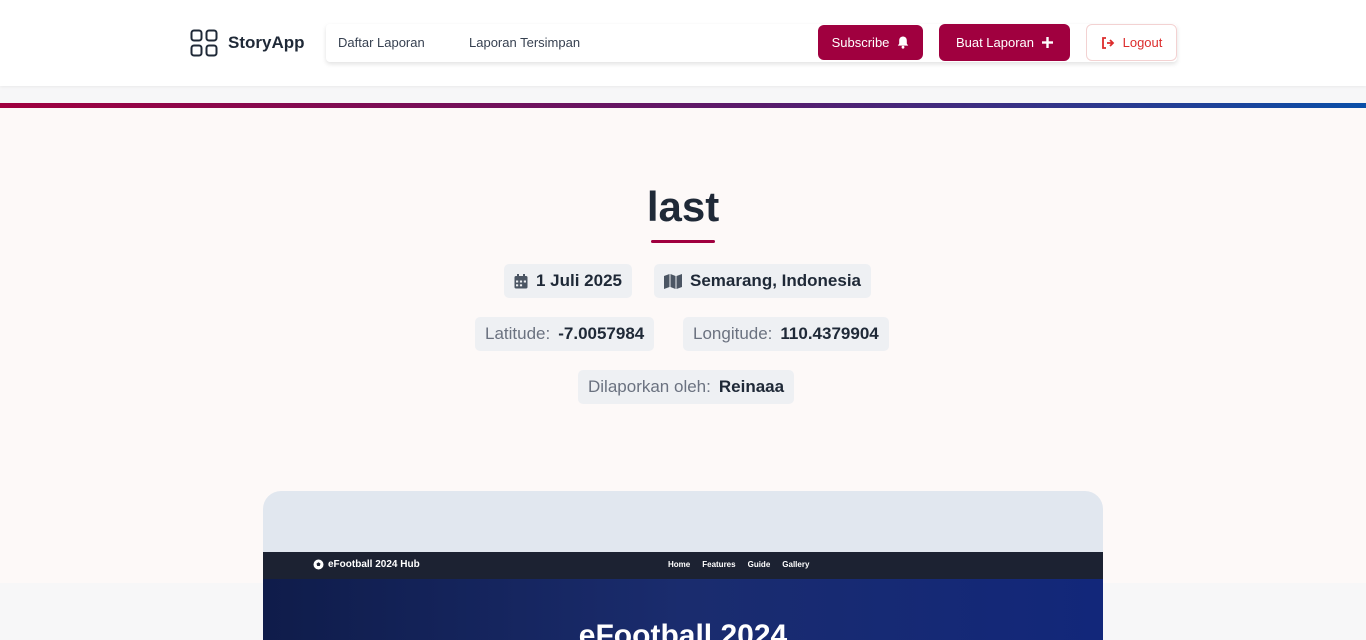 The image size is (1366, 640). What do you see at coordinates (649, 386) in the screenshot?
I see `reporter-label: Dilaporkan oleh:` at bounding box center [649, 386].